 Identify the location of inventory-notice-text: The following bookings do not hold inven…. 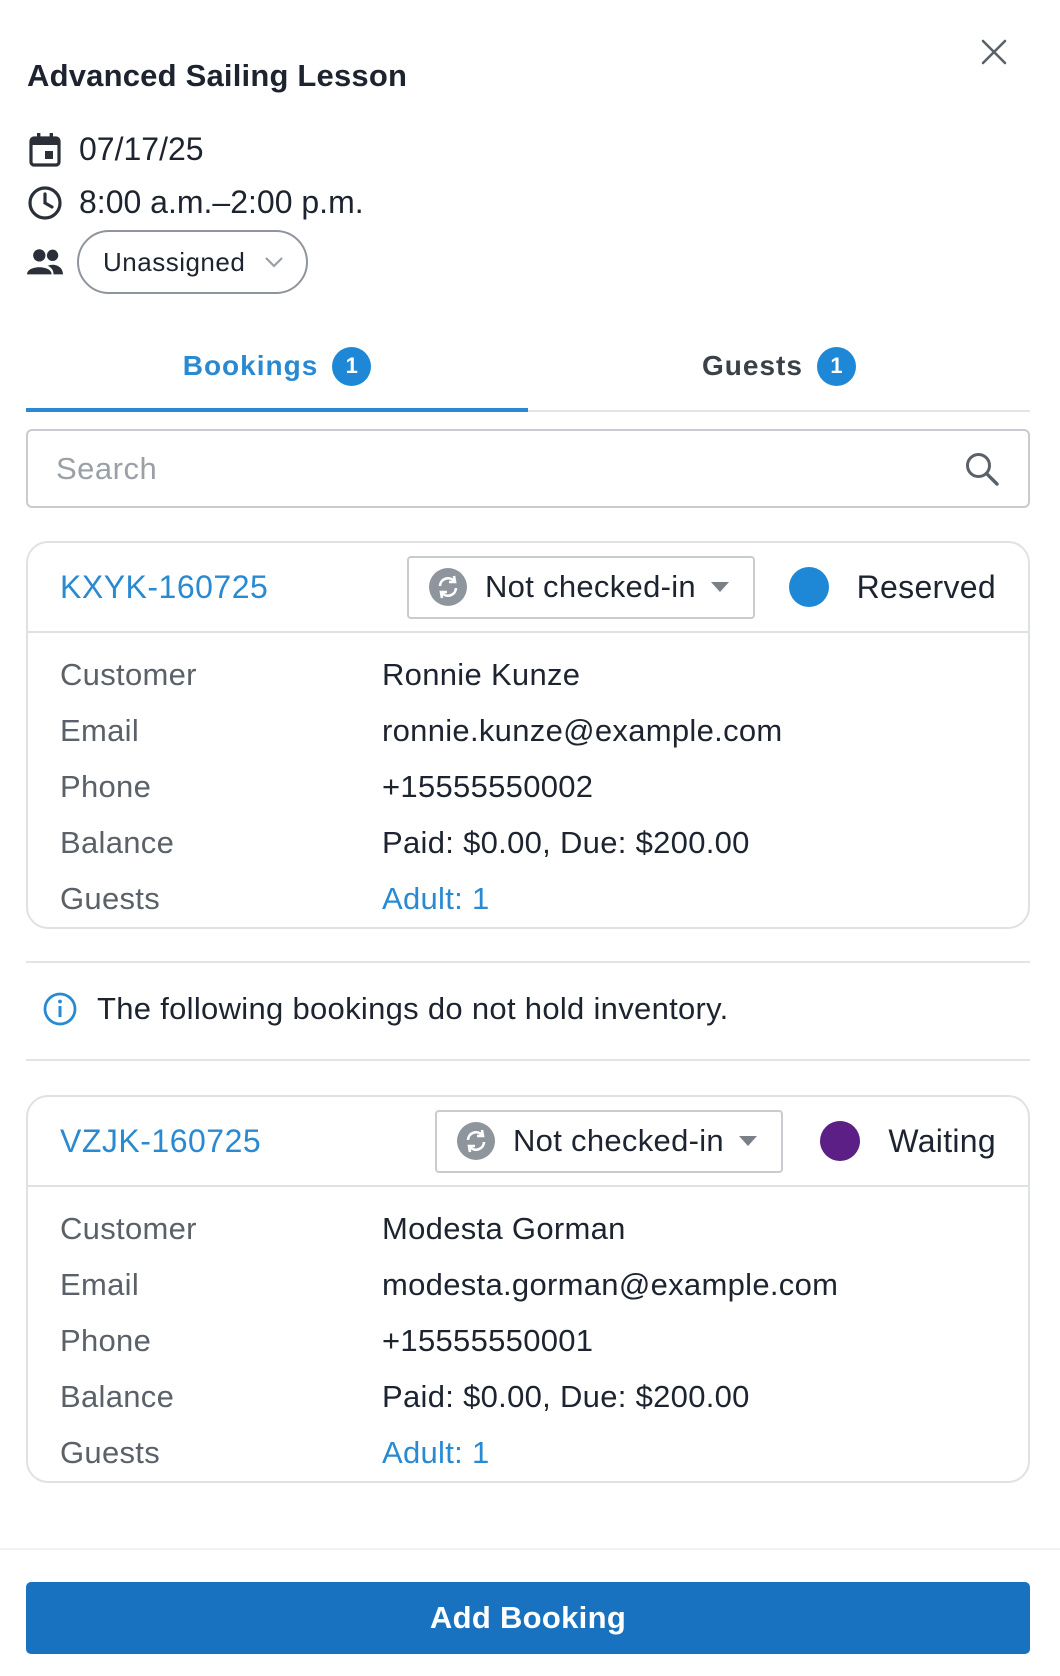
(413, 1008).